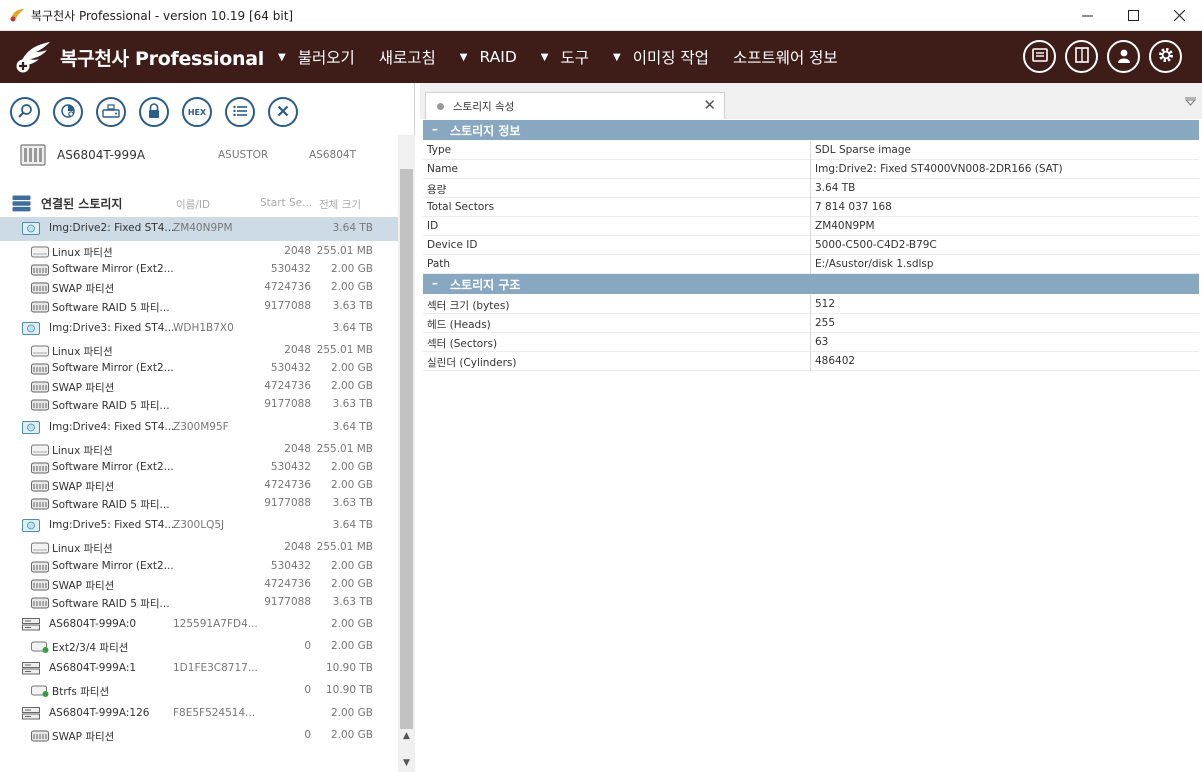 The image size is (1202, 772). Describe the element at coordinates (1039, 56) in the screenshot. I see `report-button` at that location.